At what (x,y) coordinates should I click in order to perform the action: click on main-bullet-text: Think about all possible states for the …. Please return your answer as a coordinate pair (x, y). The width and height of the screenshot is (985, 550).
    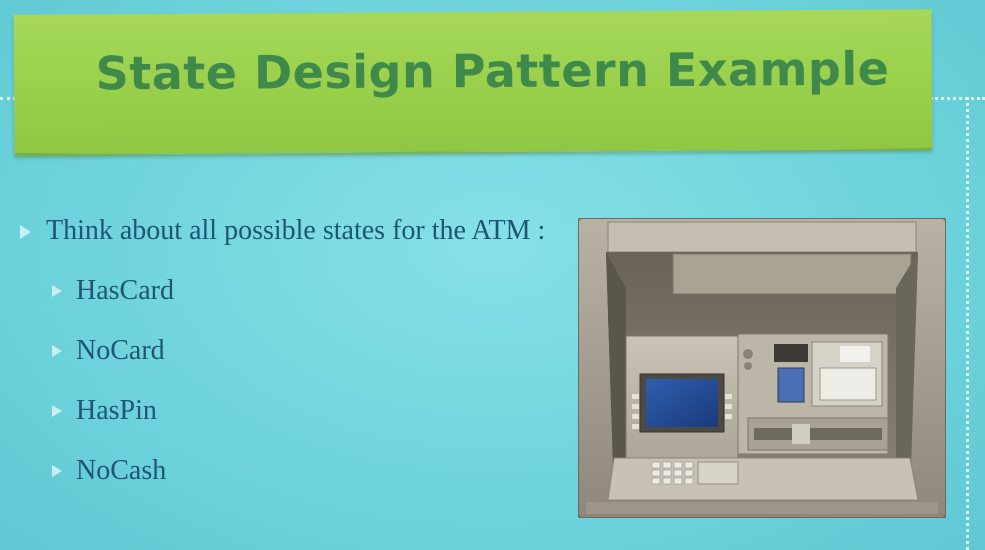
    Looking at the image, I should click on (296, 230).